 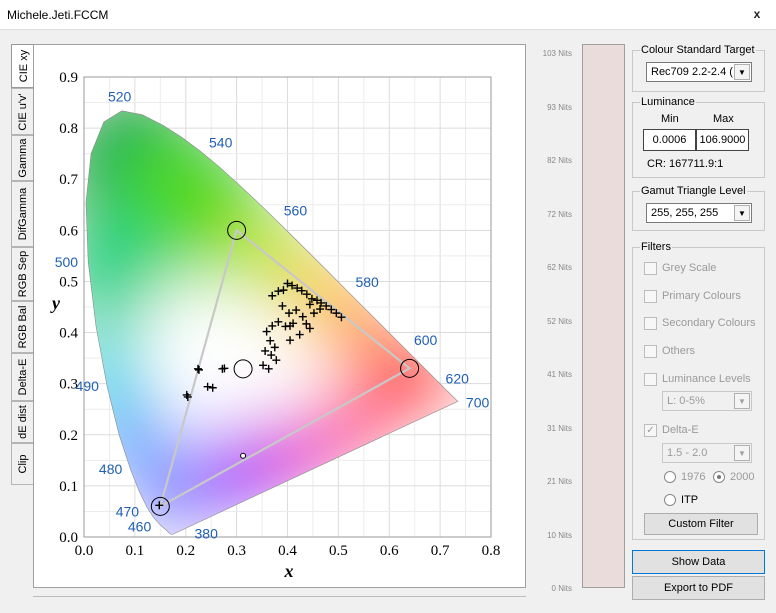 What do you see at coordinates (603, 316) in the screenshot?
I see `luminance-bar` at bounding box center [603, 316].